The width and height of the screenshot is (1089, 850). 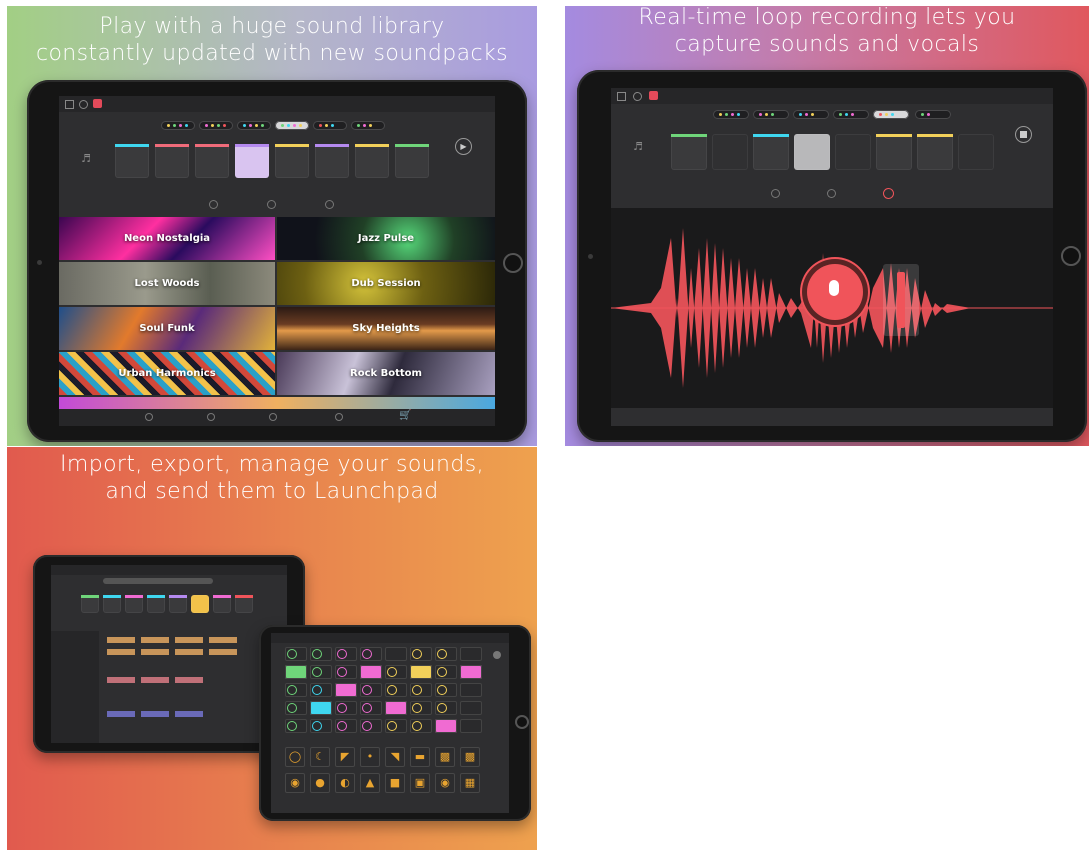 I want to click on launchpad-fx-button: ☾, so click(x=320, y=757).